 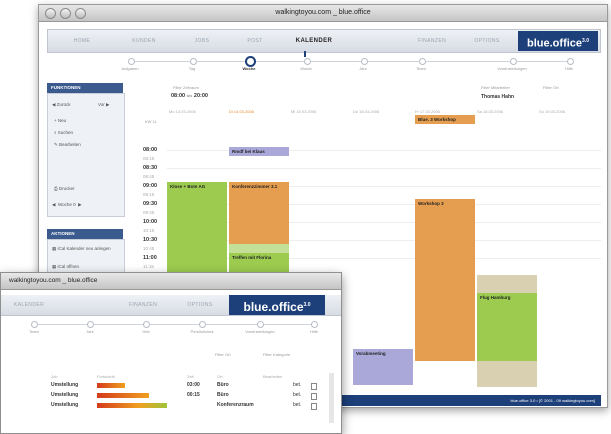 I want to click on week-nav: ◀ Woche 0 ▶, so click(x=67, y=205).